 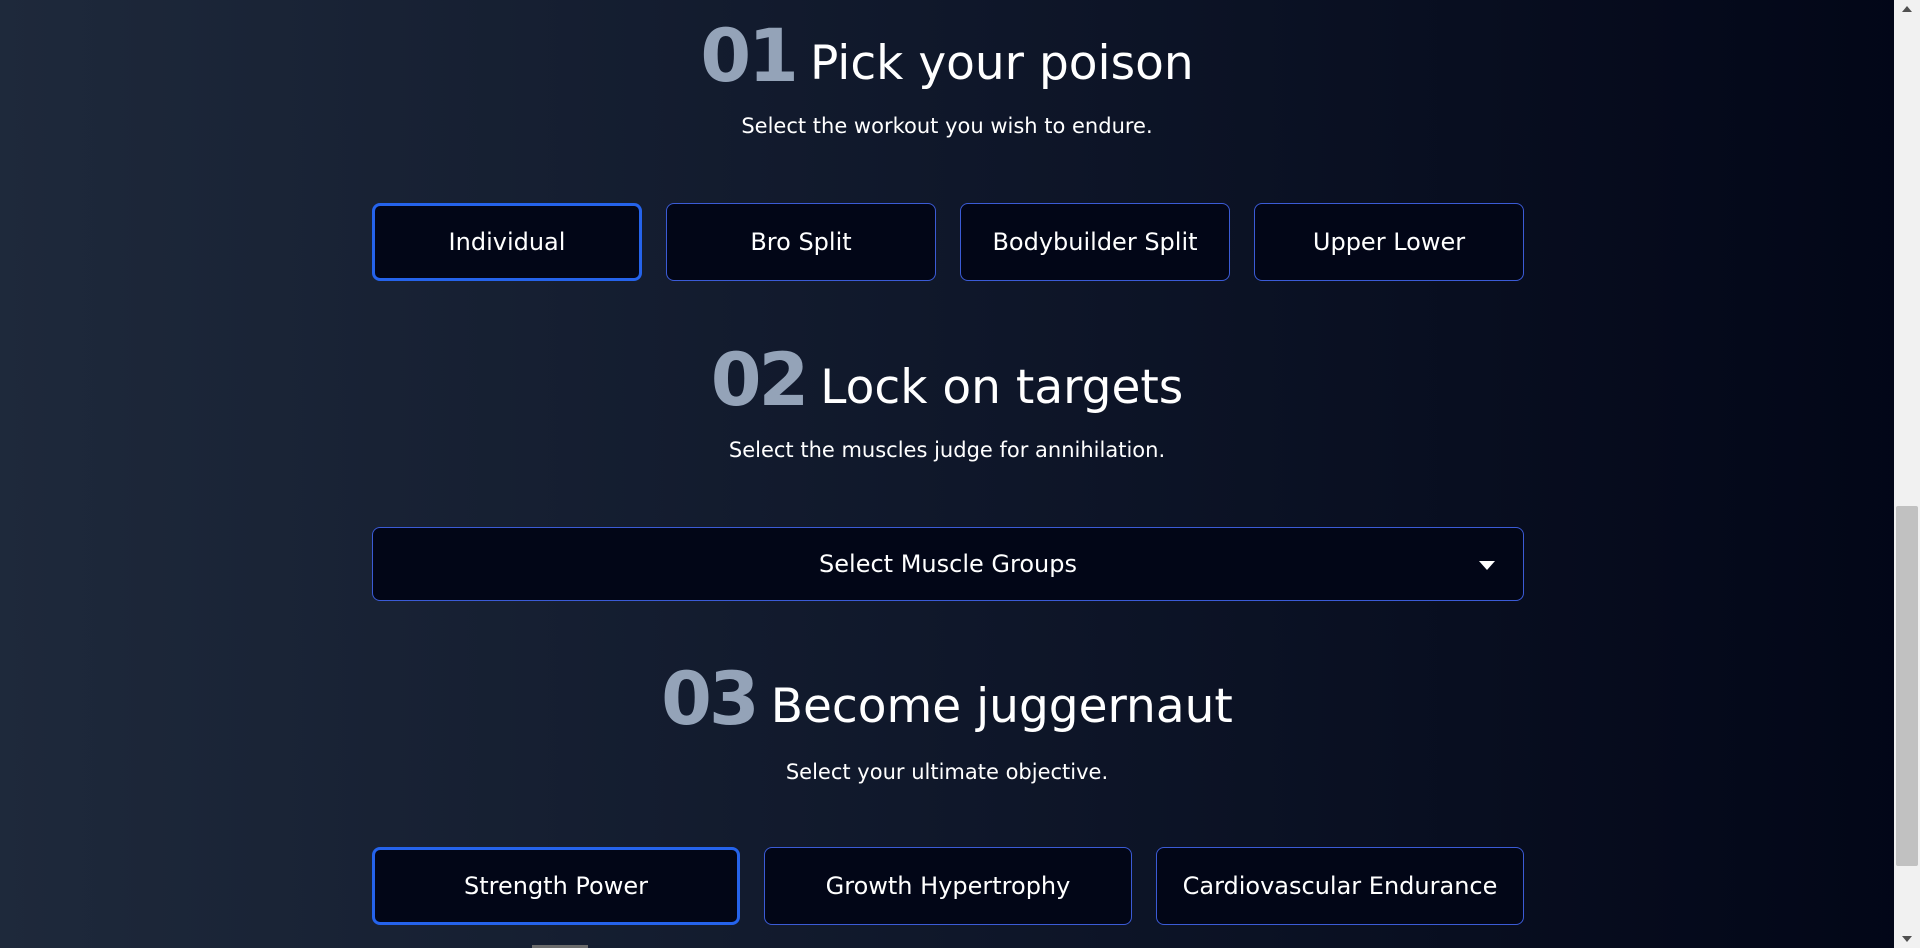 I want to click on section-3-subtitle: Select your ultimate objective., so click(x=947, y=772).